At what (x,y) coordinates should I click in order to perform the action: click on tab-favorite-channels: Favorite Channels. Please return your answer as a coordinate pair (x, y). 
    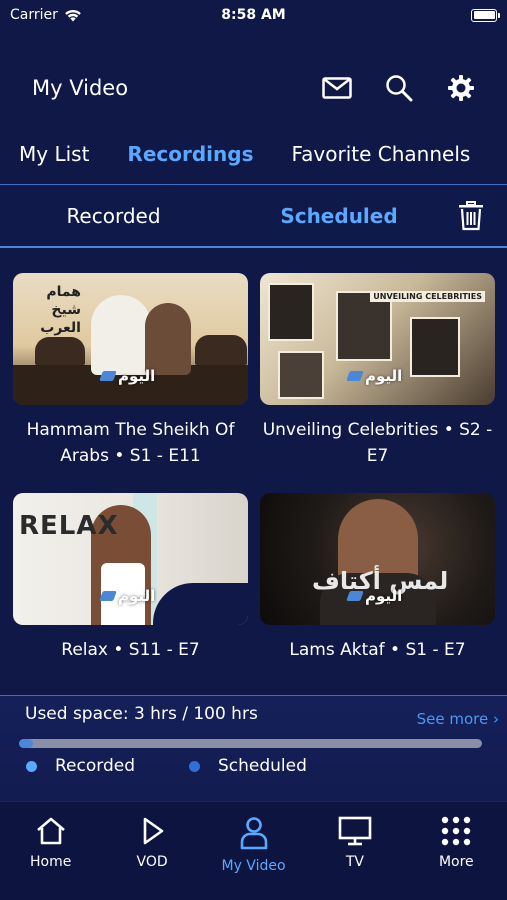
    Looking at the image, I should click on (380, 154).